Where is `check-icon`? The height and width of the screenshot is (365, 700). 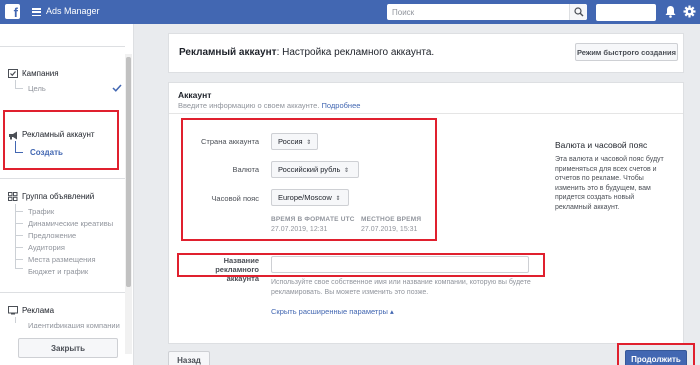 check-icon is located at coordinates (117, 88).